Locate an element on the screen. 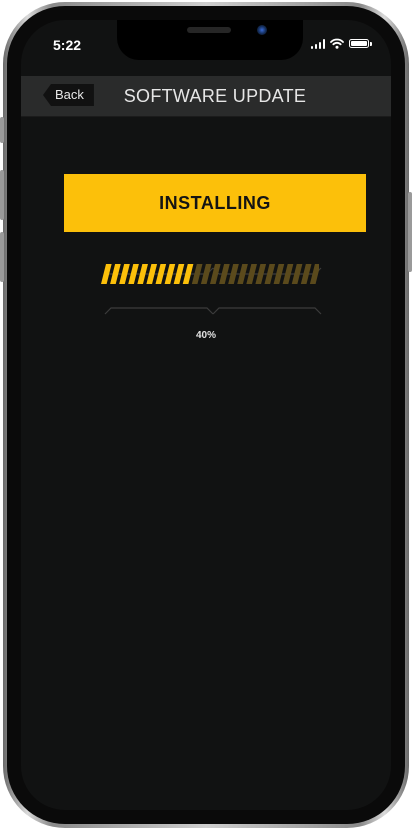 The height and width of the screenshot is (831, 412). progress-bar is located at coordinates (210, 274).